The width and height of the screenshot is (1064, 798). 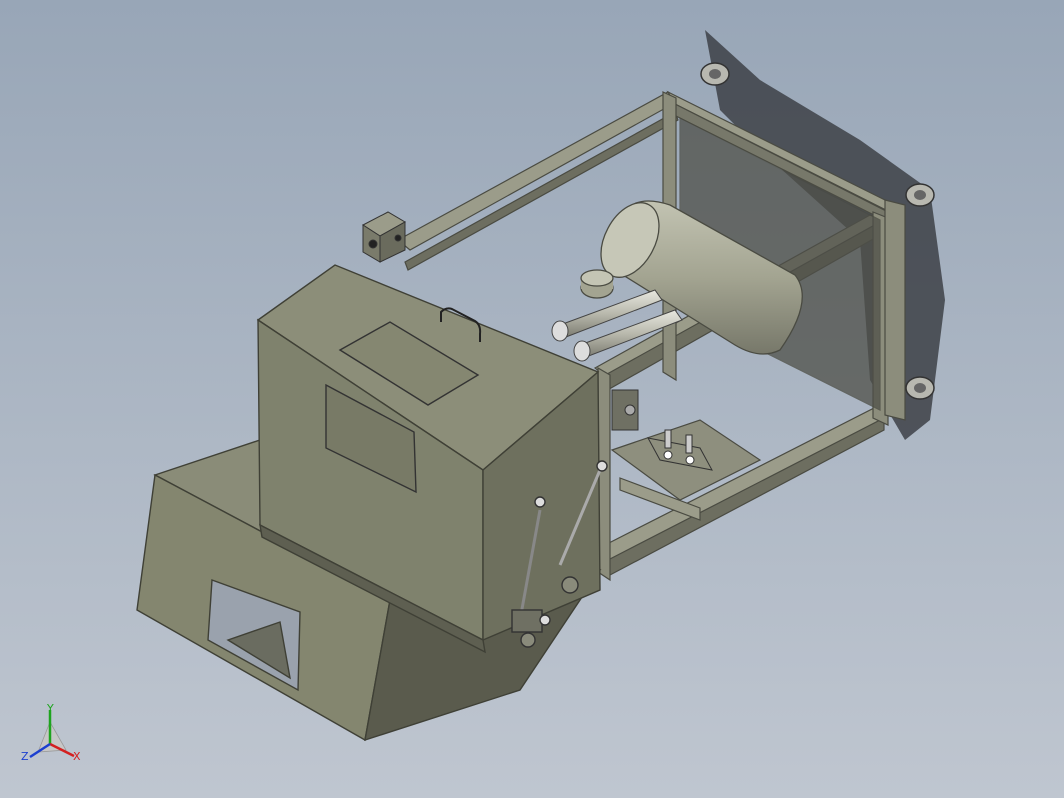 What do you see at coordinates (384, 237) in the screenshot?
I see `control-box` at bounding box center [384, 237].